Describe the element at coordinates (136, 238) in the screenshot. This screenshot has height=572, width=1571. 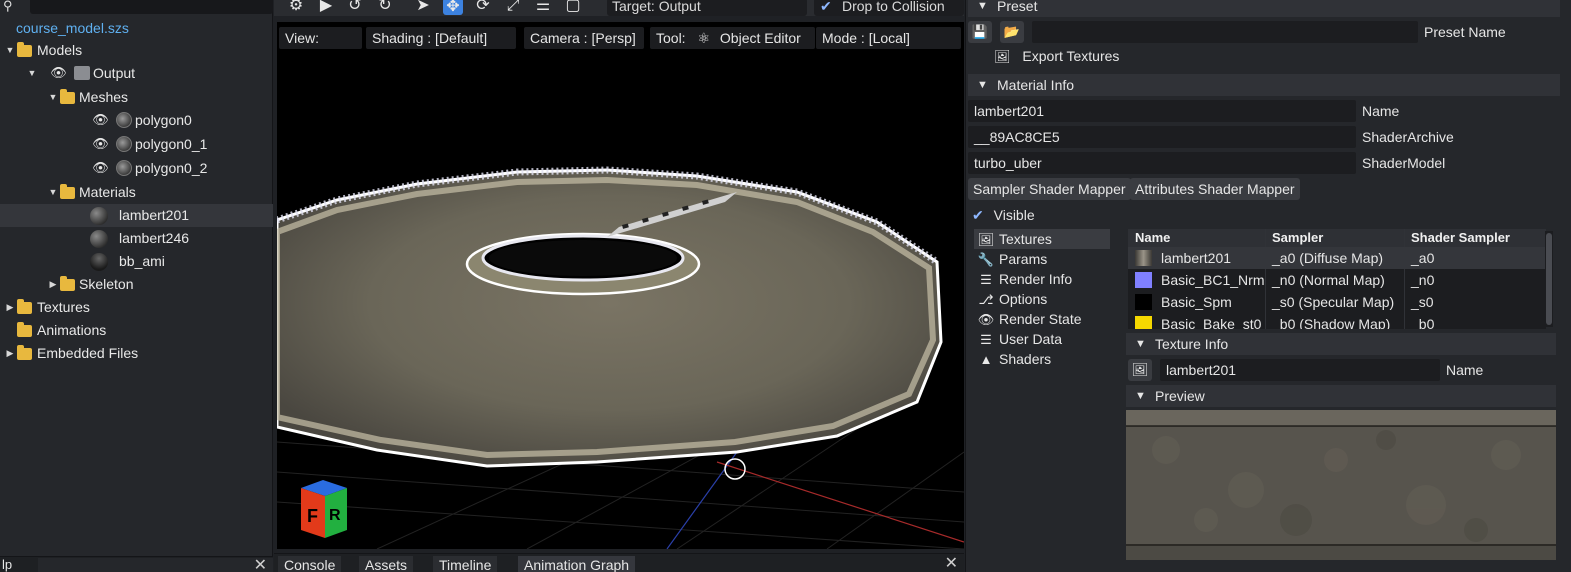
I see `tree-item-lambert246: lambert246` at that location.